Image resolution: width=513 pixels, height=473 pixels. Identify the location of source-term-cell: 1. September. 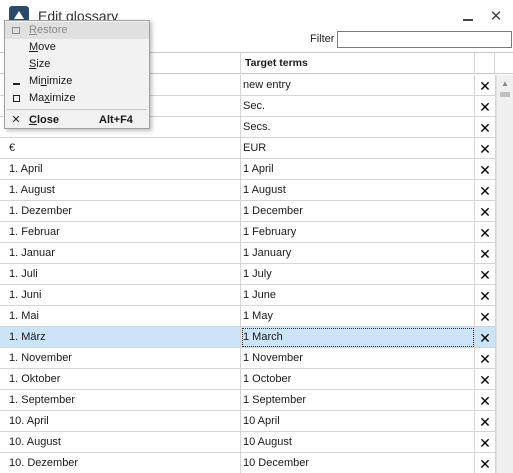
(120, 400).